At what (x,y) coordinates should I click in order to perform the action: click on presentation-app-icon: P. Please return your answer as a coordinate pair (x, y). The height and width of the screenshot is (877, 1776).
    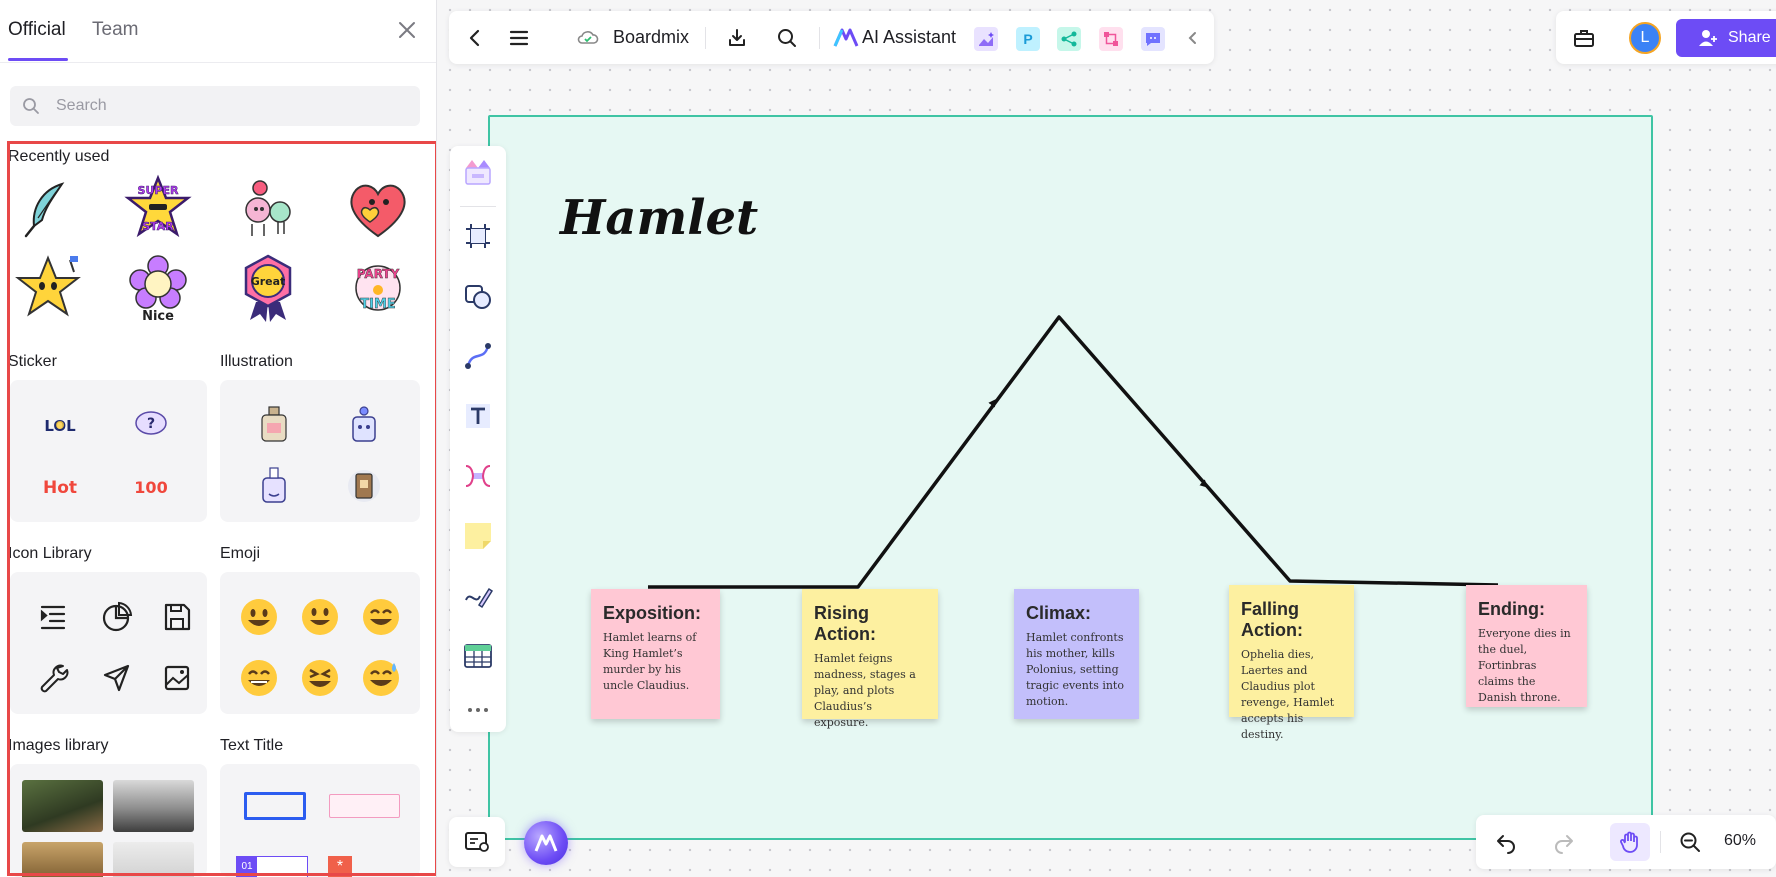
    Looking at the image, I should click on (1028, 39).